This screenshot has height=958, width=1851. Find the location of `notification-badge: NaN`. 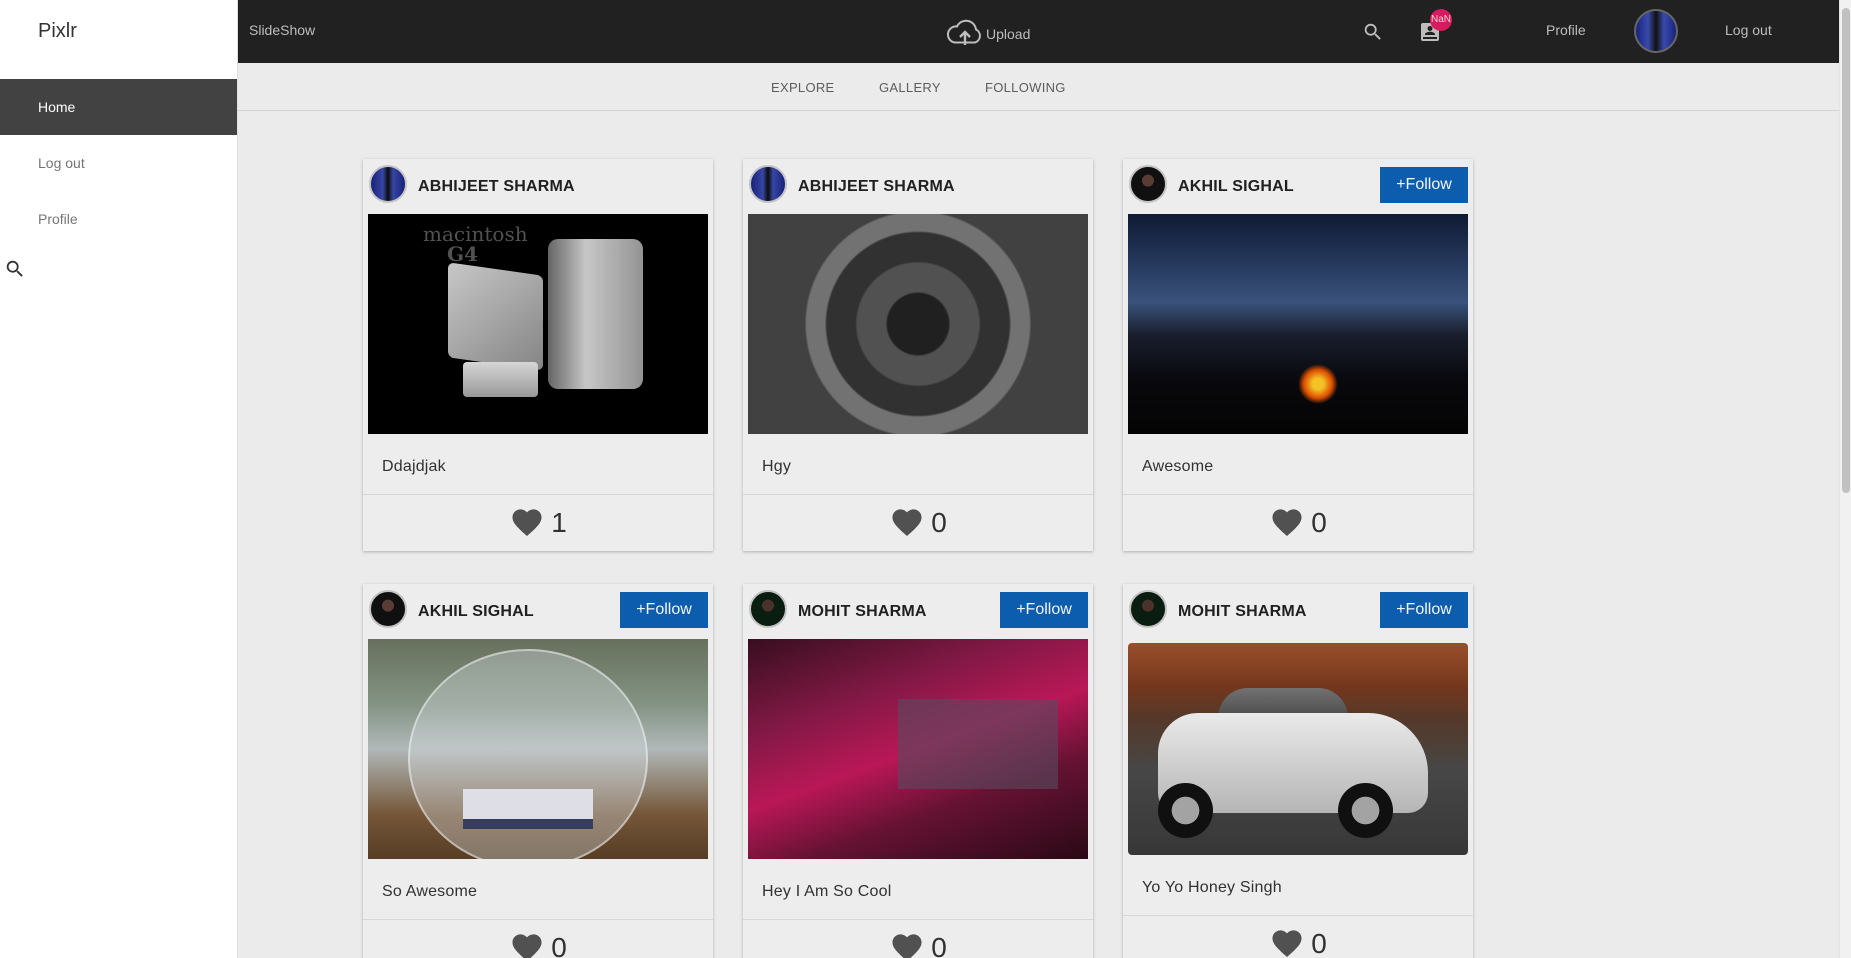

notification-badge: NaN is located at coordinates (1441, 20).